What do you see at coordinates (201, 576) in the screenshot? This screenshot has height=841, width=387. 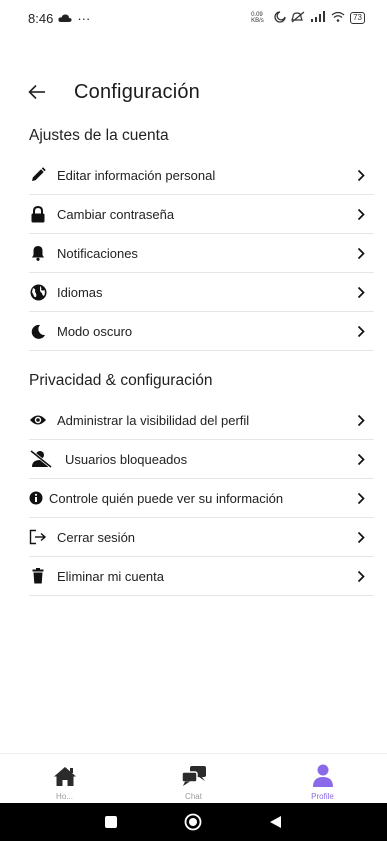 I see `settings-item-delete-account: Eliminar mi cuenta` at bounding box center [201, 576].